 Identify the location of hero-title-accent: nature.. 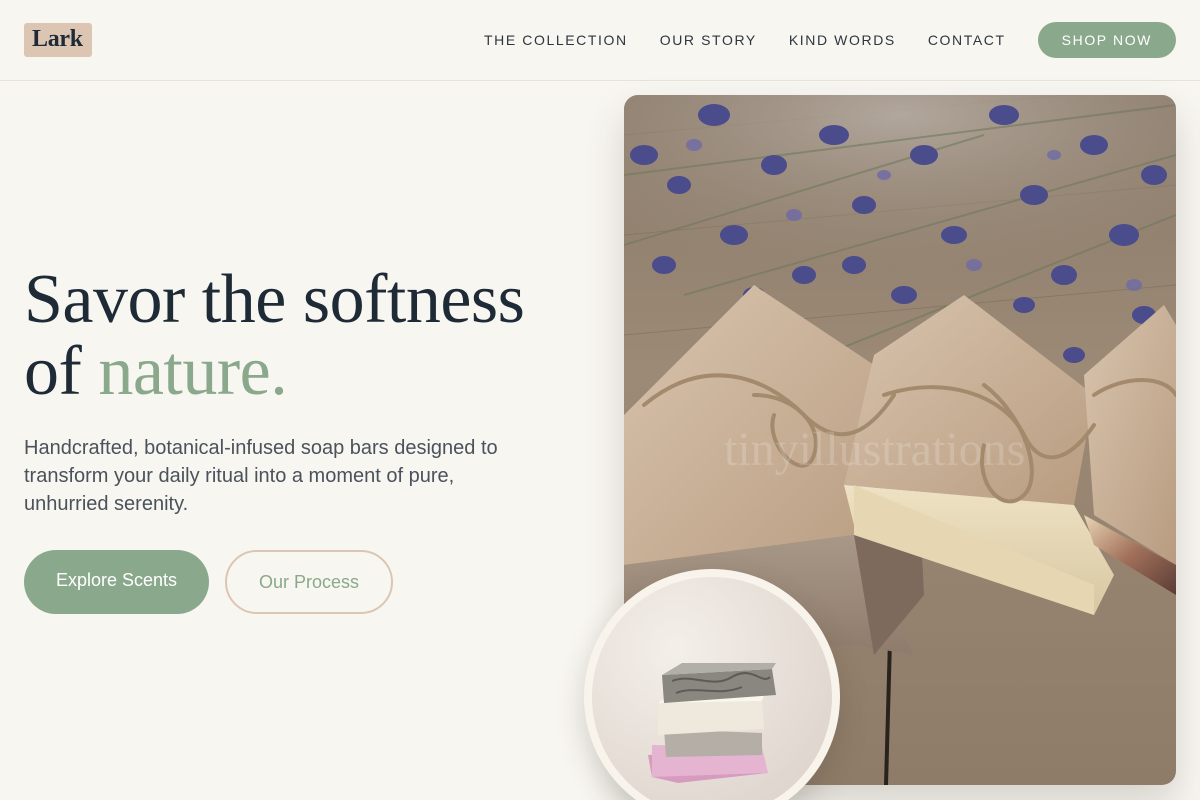
(193, 371).